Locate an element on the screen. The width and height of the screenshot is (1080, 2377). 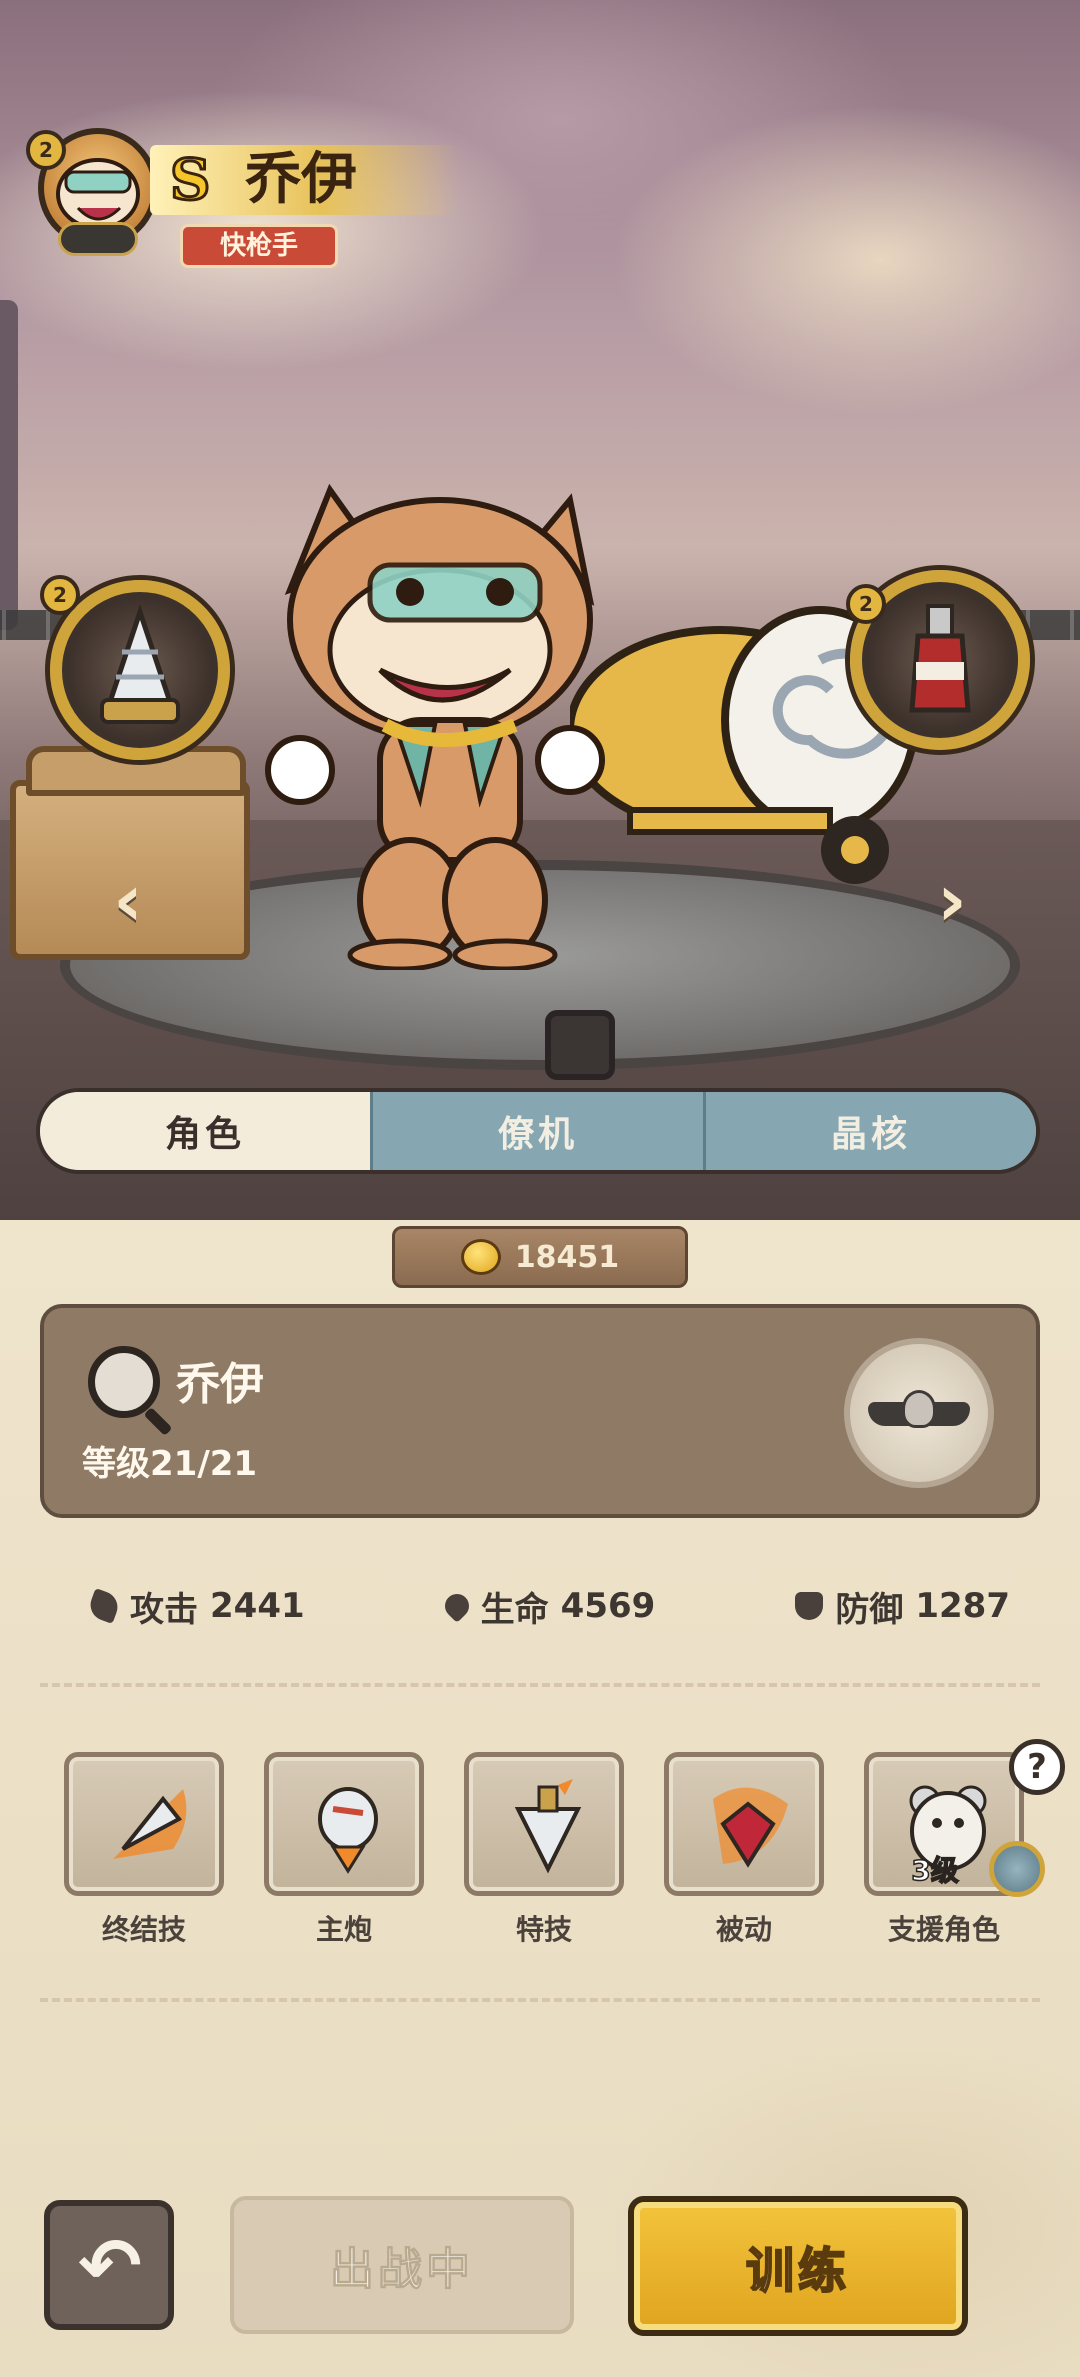
ultimate-drill-icon is located at coordinates (150, 1824).